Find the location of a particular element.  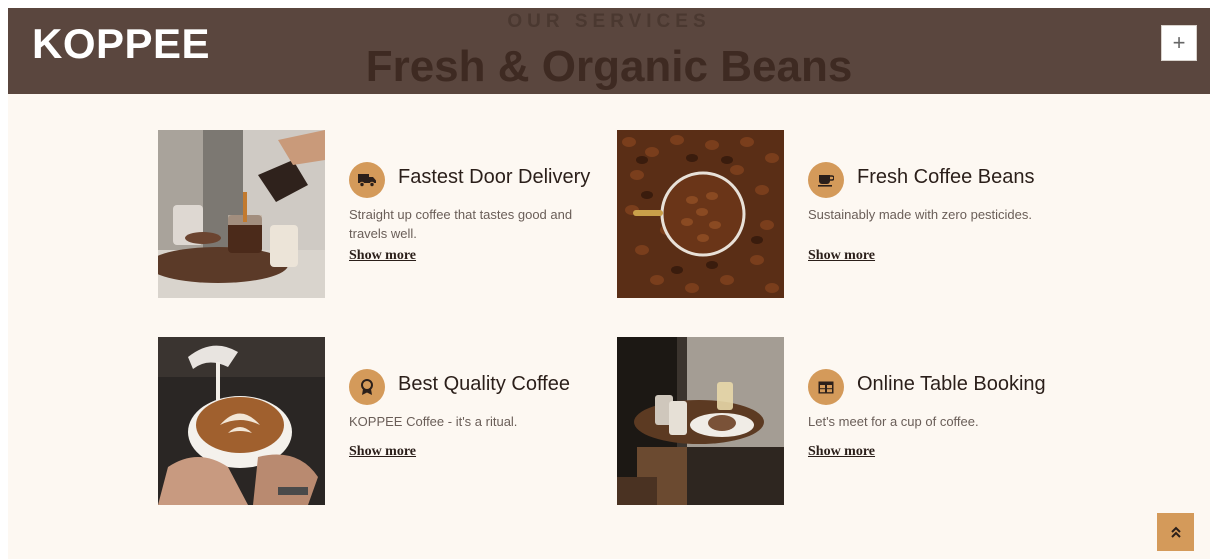

service-title: Fastest Door Delivery is located at coordinates (494, 177).